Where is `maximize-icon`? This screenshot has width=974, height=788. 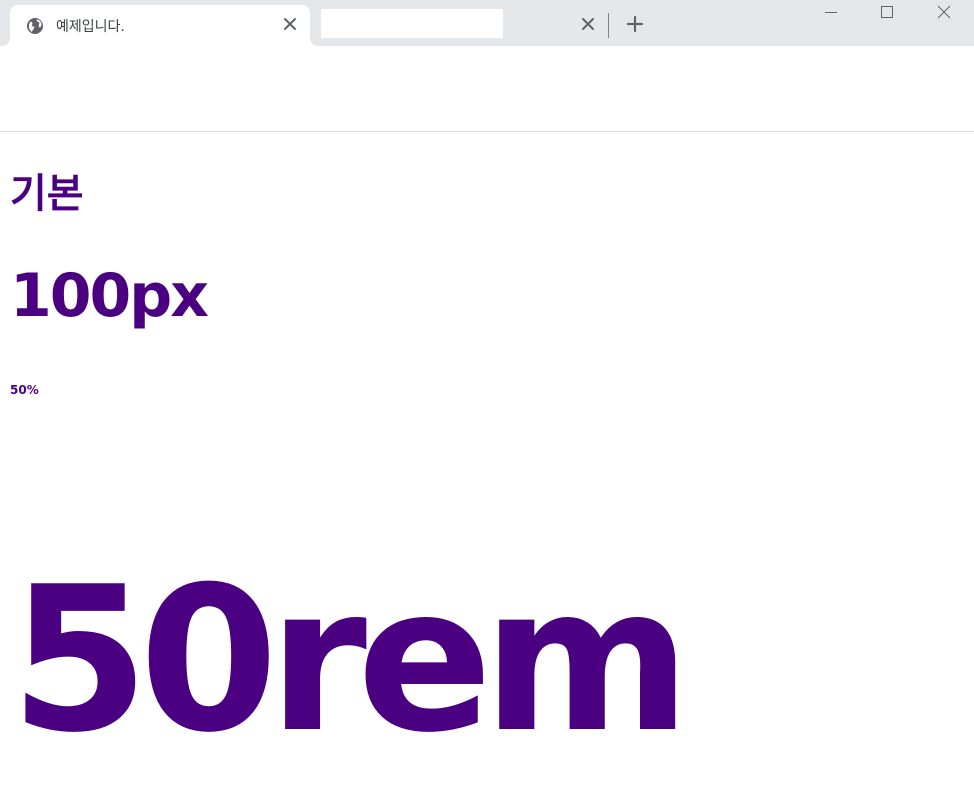
maximize-icon is located at coordinates (887, 13).